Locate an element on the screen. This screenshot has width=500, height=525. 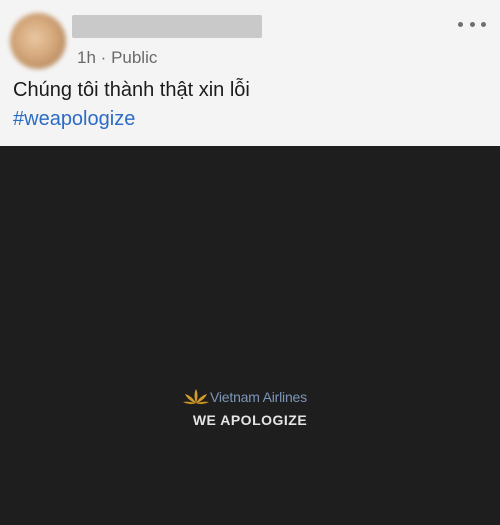
author-name-redacted is located at coordinates (167, 26).